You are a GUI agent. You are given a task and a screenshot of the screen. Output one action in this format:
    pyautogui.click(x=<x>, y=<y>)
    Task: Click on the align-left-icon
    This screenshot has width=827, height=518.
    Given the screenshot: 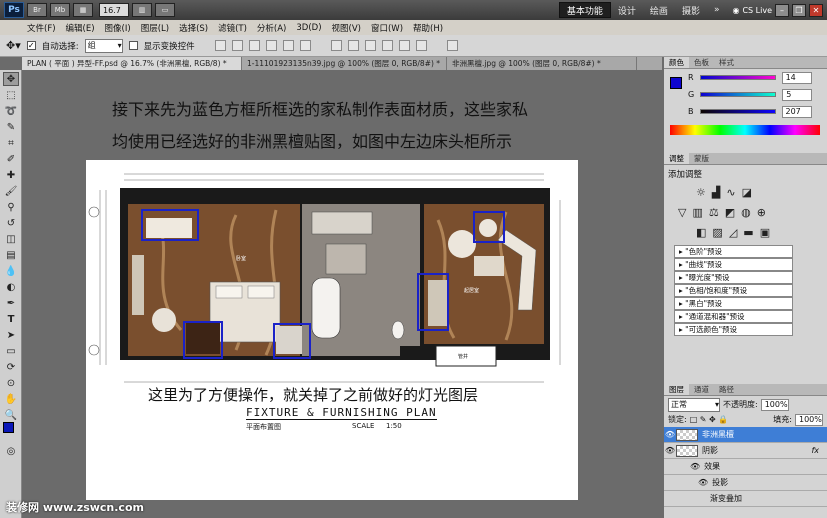 What is the action you would take?
    pyautogui.click(x=271, y=45)
    